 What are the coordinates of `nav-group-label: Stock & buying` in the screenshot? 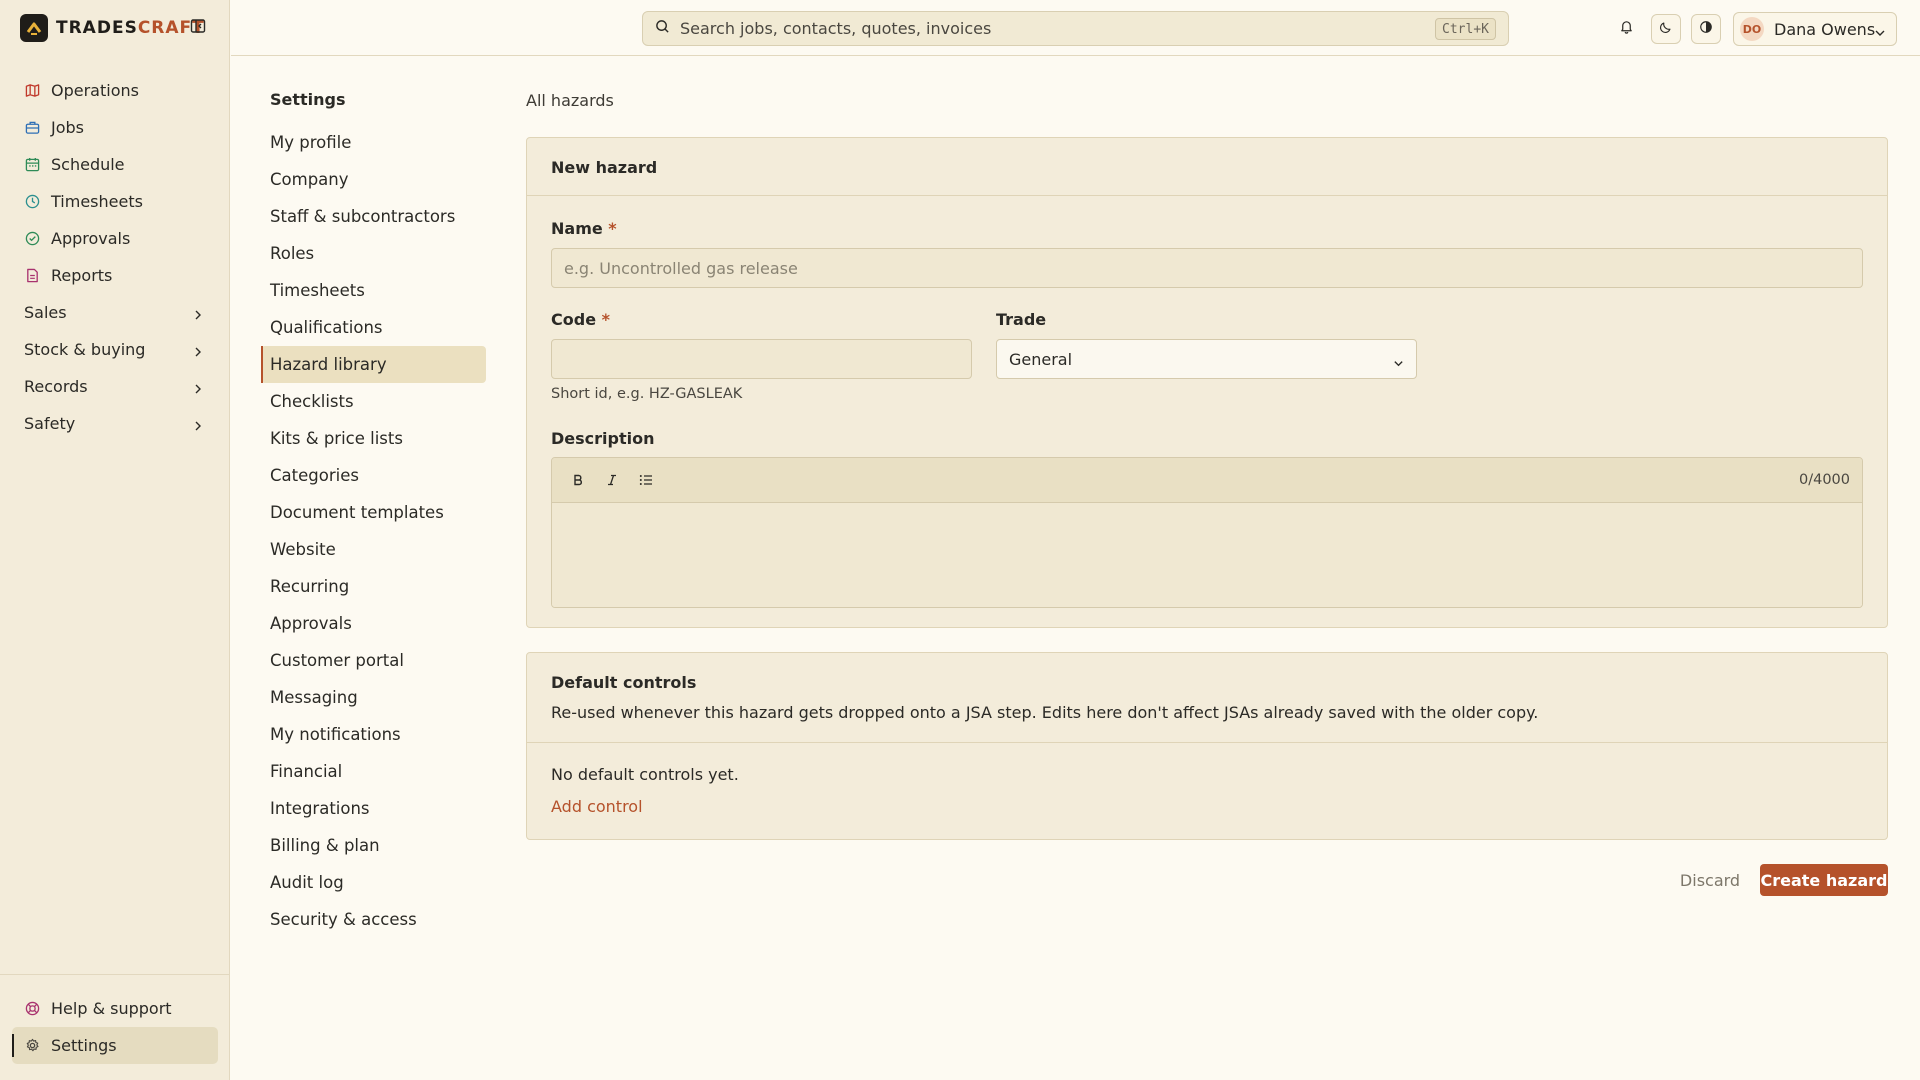 It's located at (85, 349).